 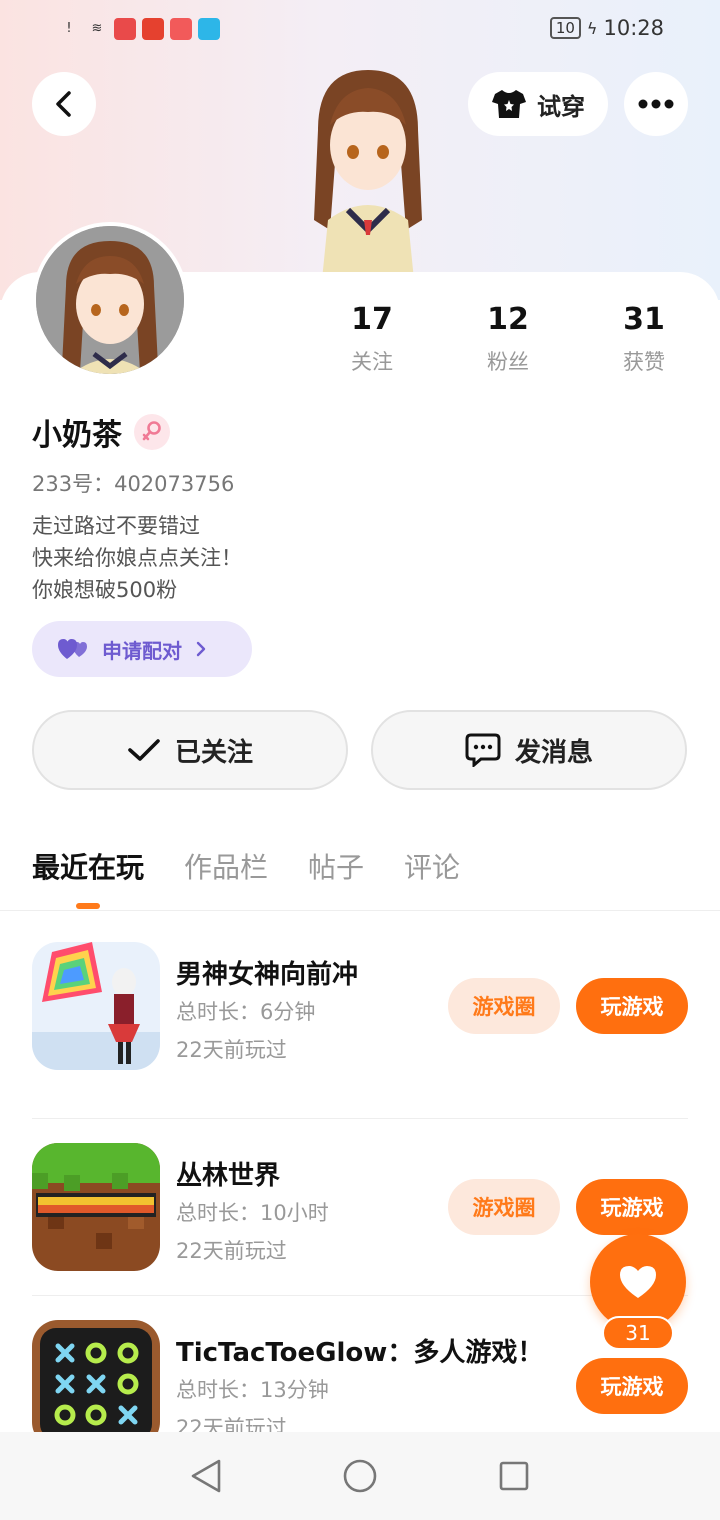 I want to click on list-item: 丛林世界 总时长：10小时 22天前玩过 游戏圈 玩游戏, so click(x=360, y=1207).